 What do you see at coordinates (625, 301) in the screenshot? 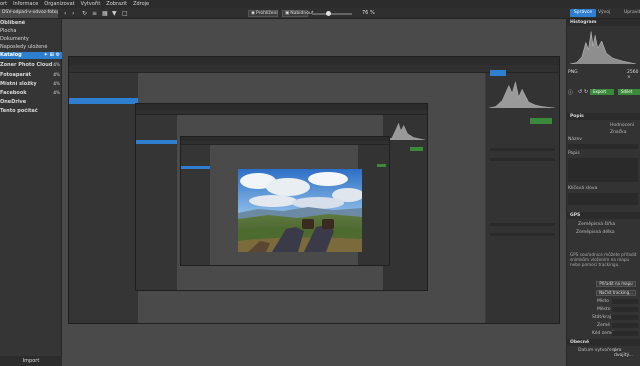
I see `place-field` at bounding box center [625, 301].